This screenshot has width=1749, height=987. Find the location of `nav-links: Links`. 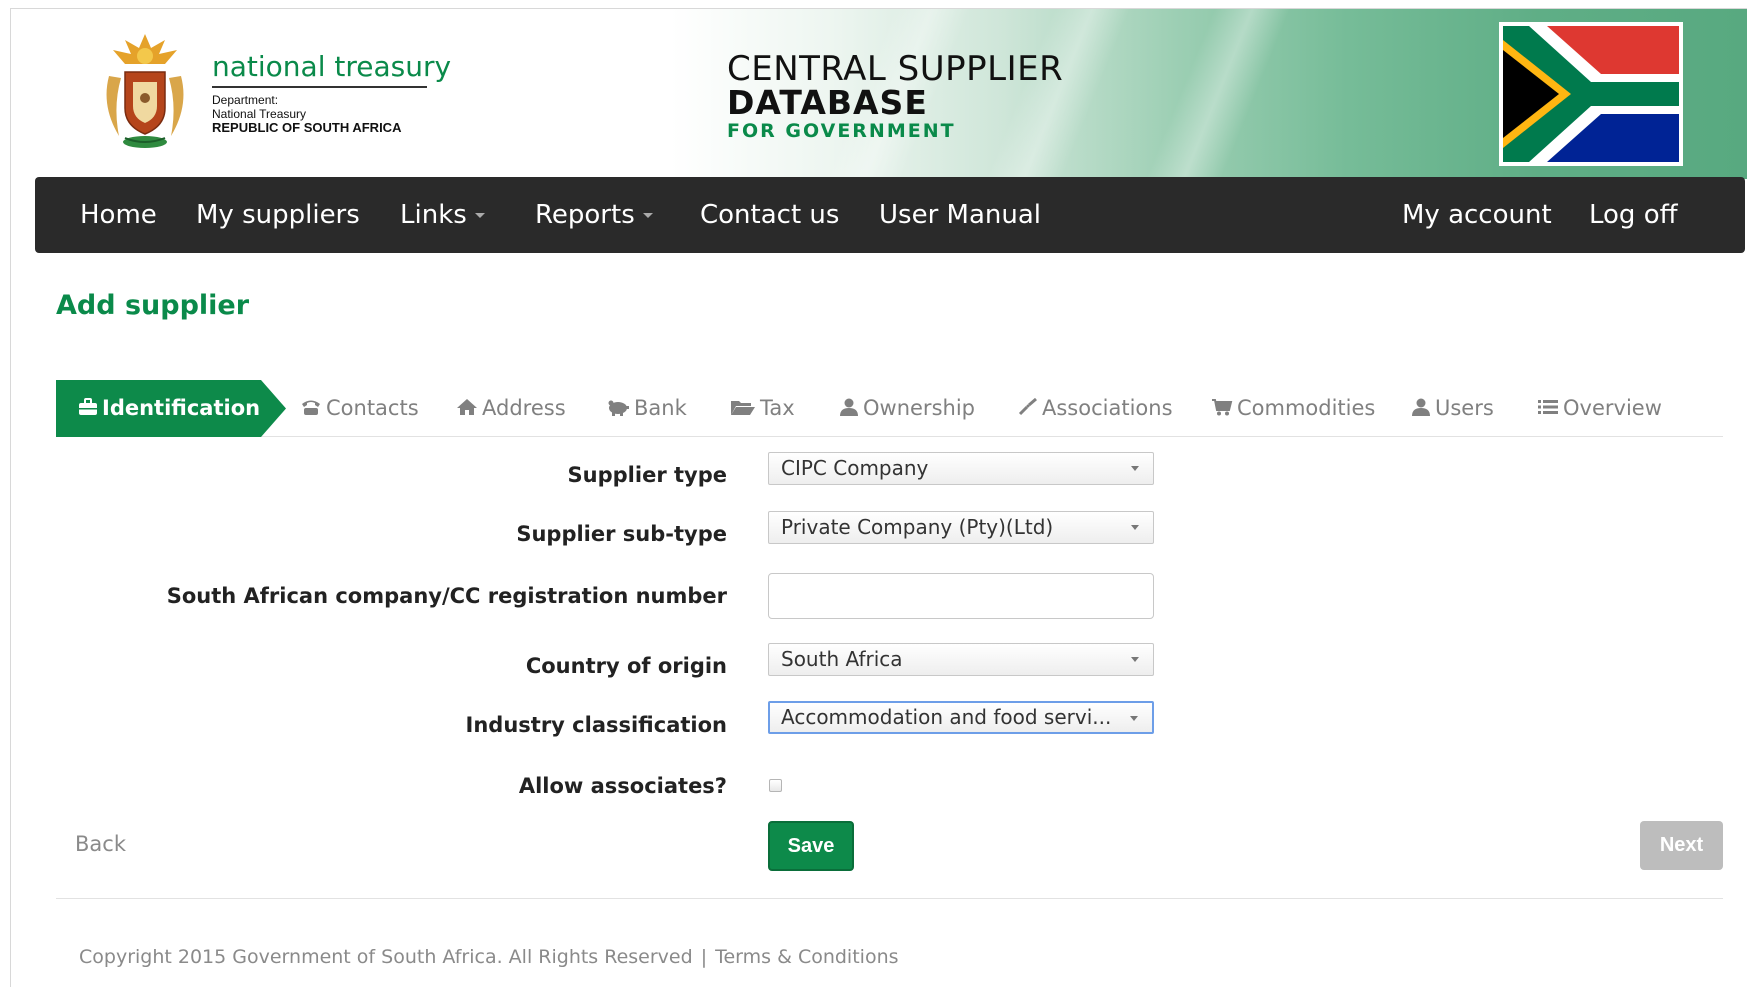

nav-links: Links is located at coordinates (442, 215).